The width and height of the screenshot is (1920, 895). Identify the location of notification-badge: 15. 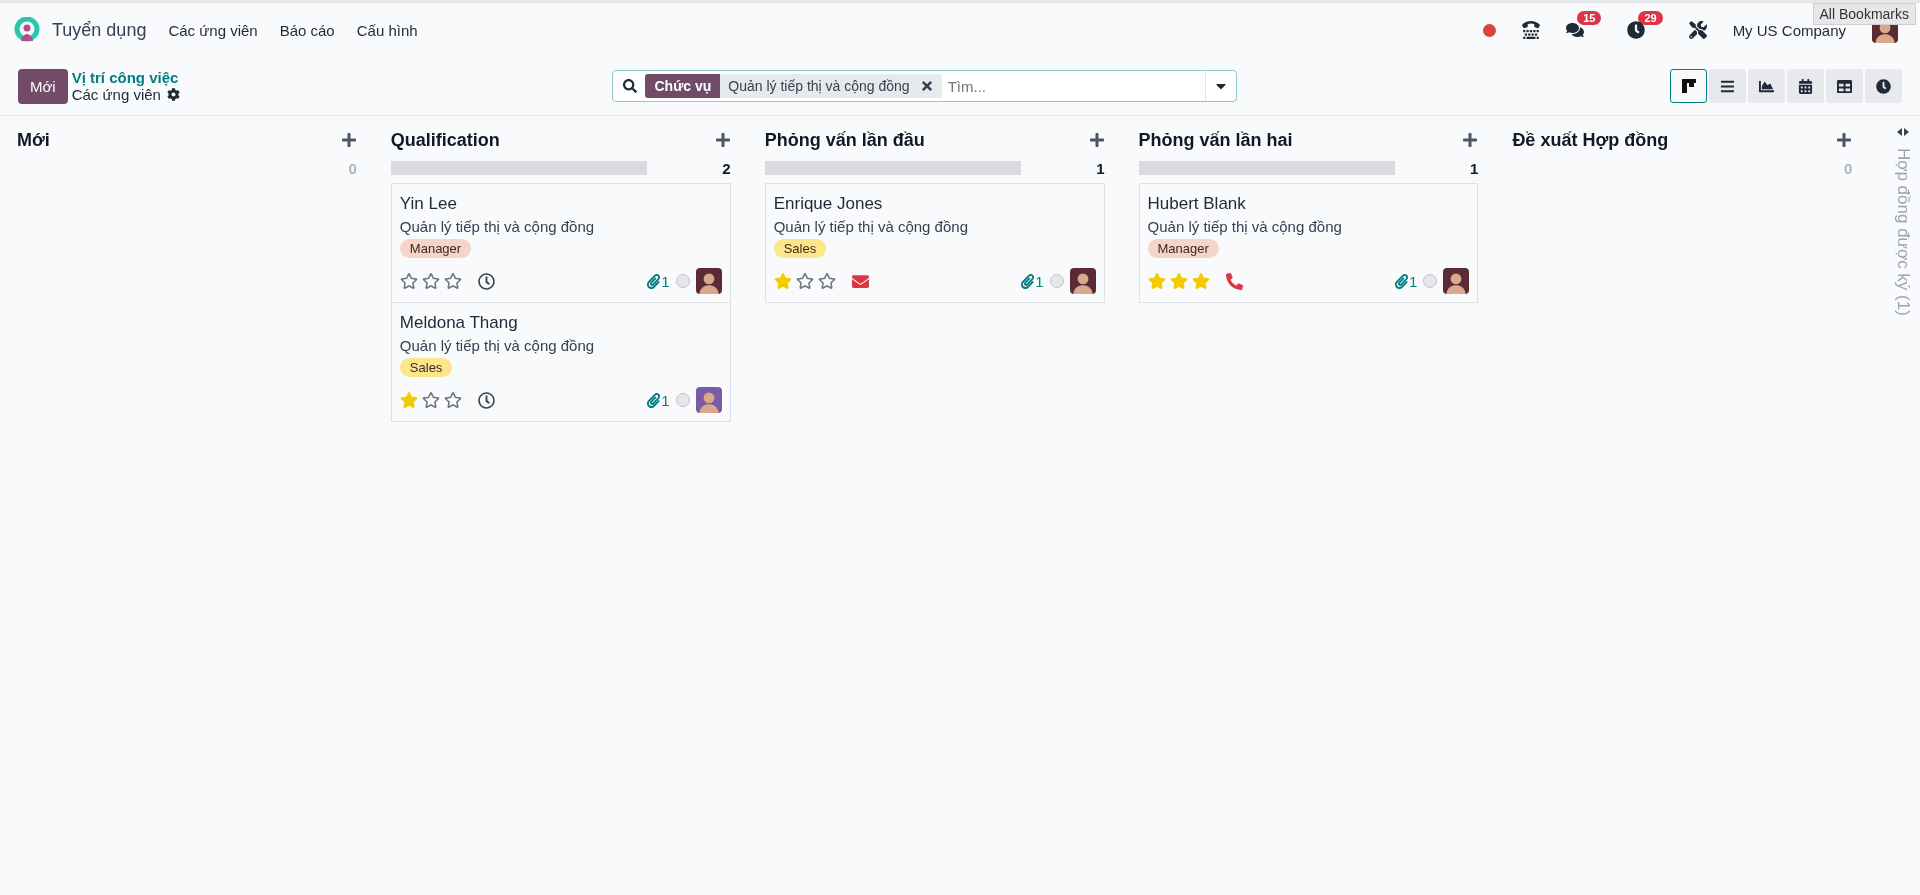
(1589, 18).